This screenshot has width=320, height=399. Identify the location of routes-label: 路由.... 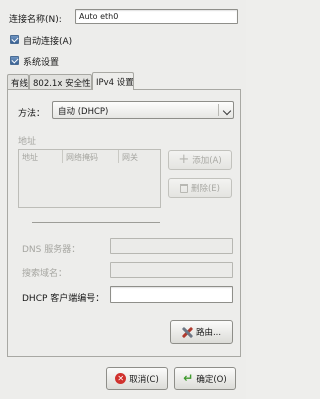
(208, 333).